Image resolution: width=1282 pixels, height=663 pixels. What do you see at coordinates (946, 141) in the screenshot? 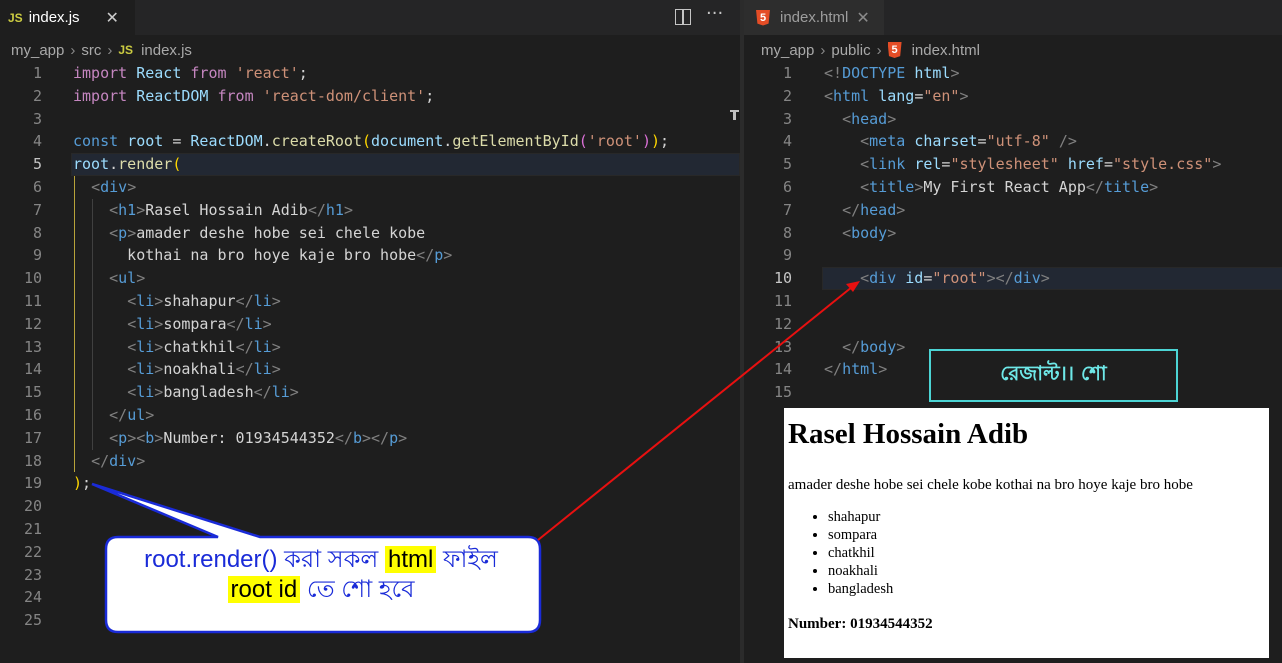
I see `code-token: charset` at bounding box center [946, 141].